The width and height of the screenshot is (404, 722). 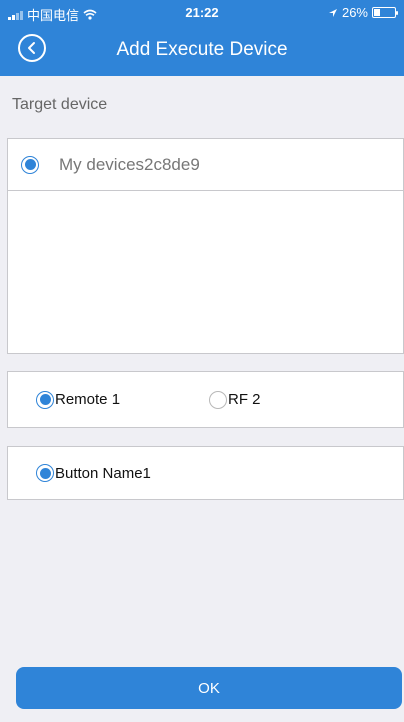 I want to click on target-device-label: Target device, so click(x=60, y=104).